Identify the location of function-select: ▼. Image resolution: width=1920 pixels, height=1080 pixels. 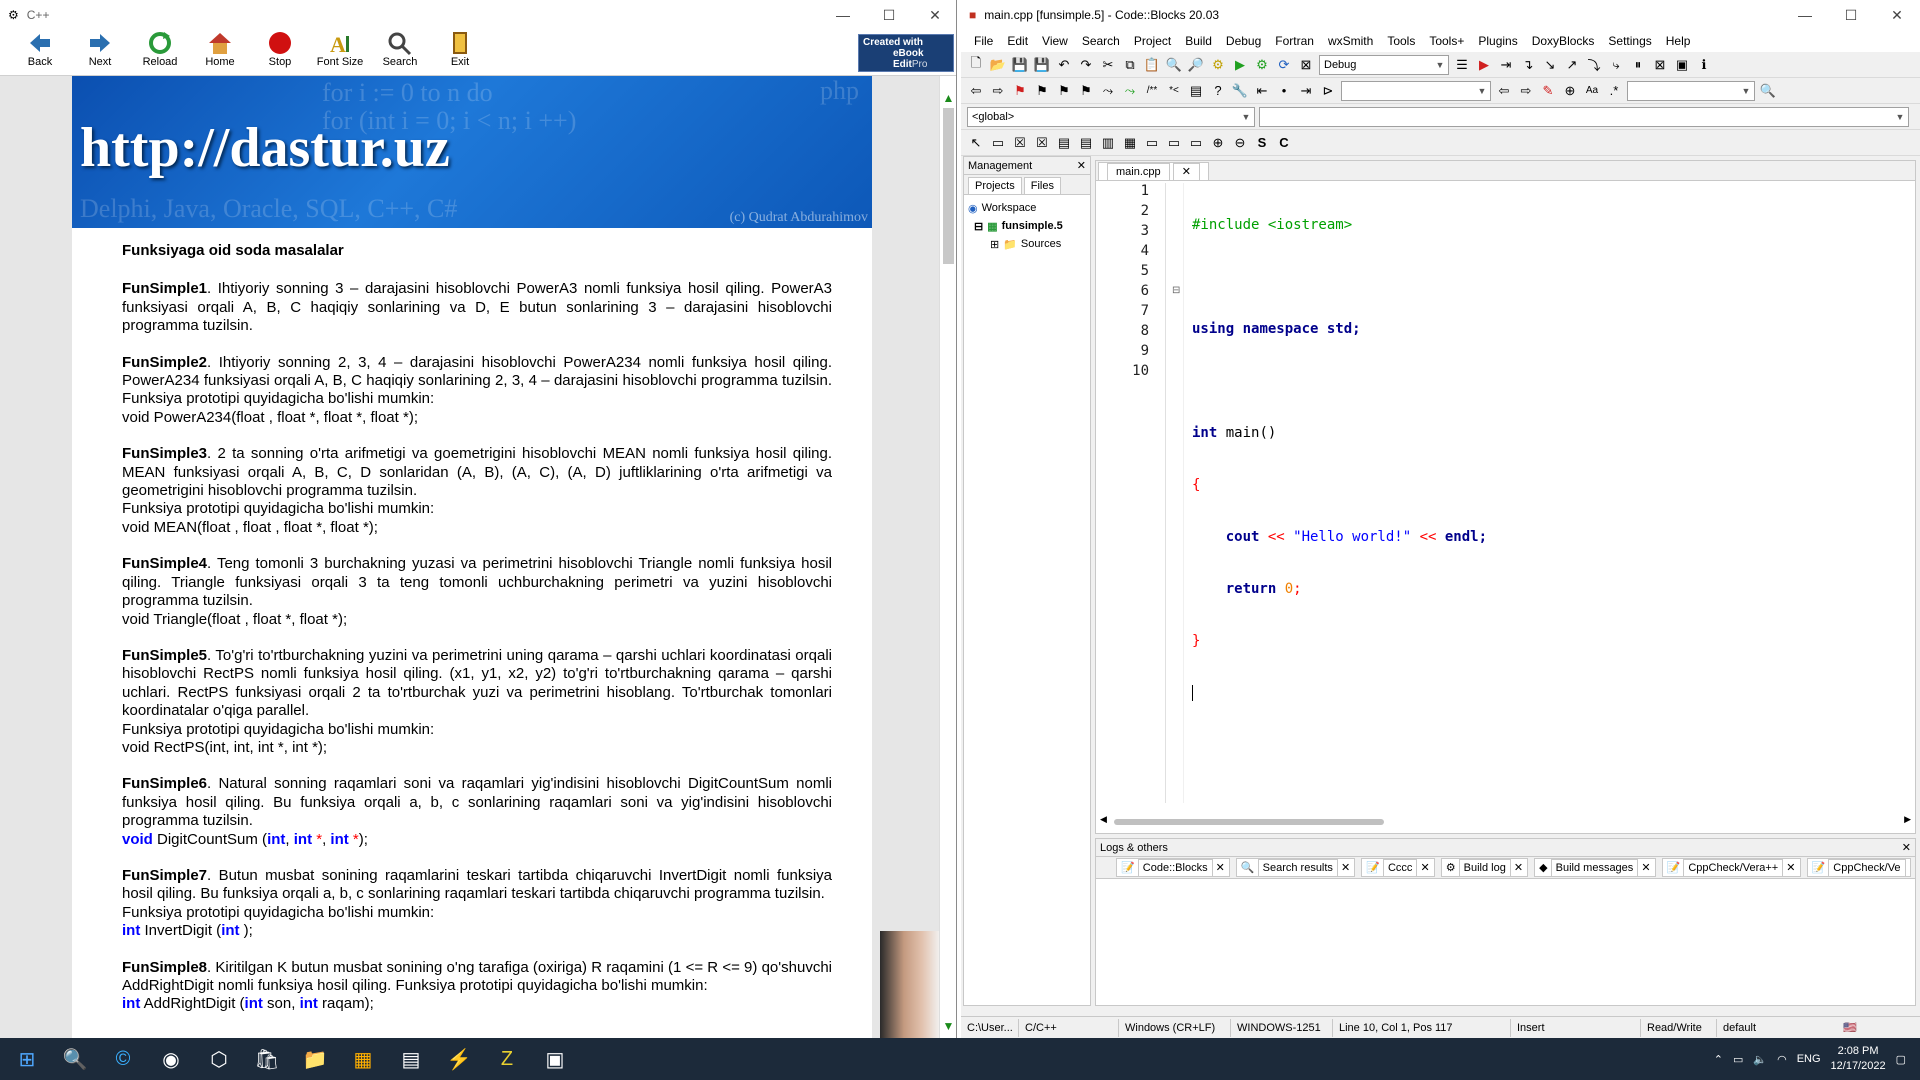
(1584, 116).